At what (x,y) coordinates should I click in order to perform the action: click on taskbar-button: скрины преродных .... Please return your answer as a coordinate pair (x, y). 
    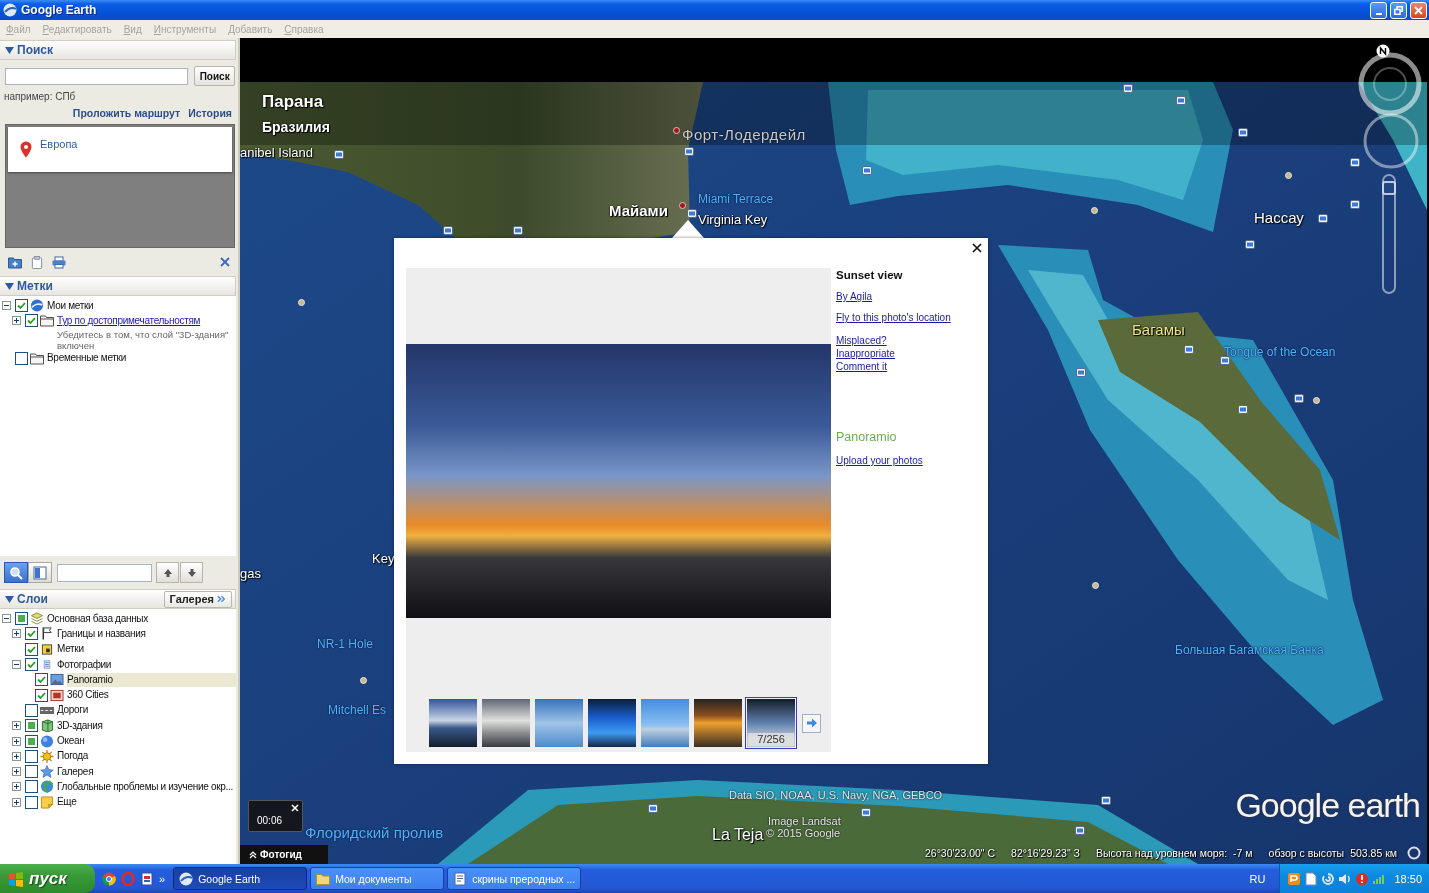
    Looking at the image, I should click on (514, 878).